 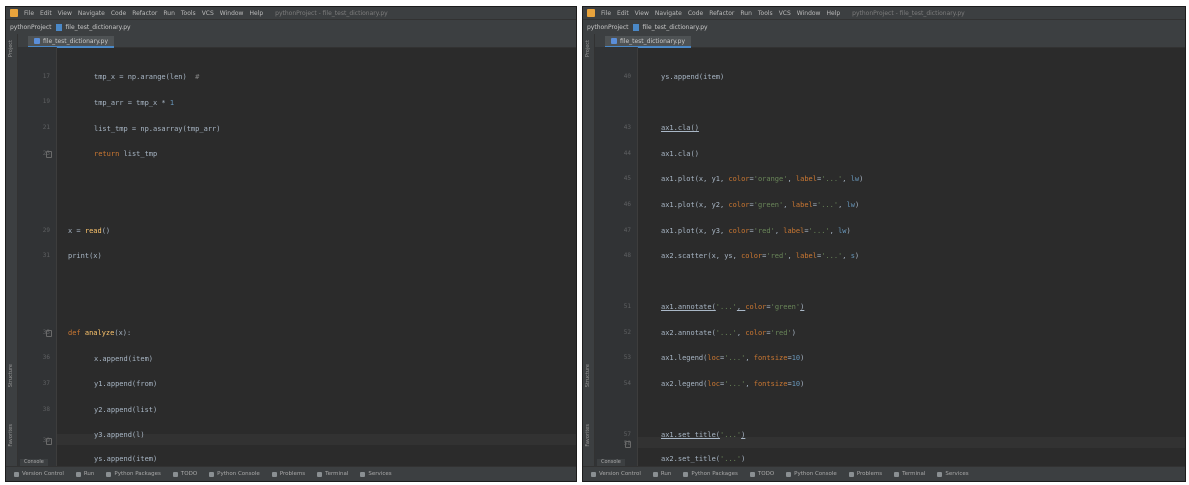 What do you see at coordinates (89, 474) in the screenshot?
I see `status-label: Run` at bounding box center [89, 474].